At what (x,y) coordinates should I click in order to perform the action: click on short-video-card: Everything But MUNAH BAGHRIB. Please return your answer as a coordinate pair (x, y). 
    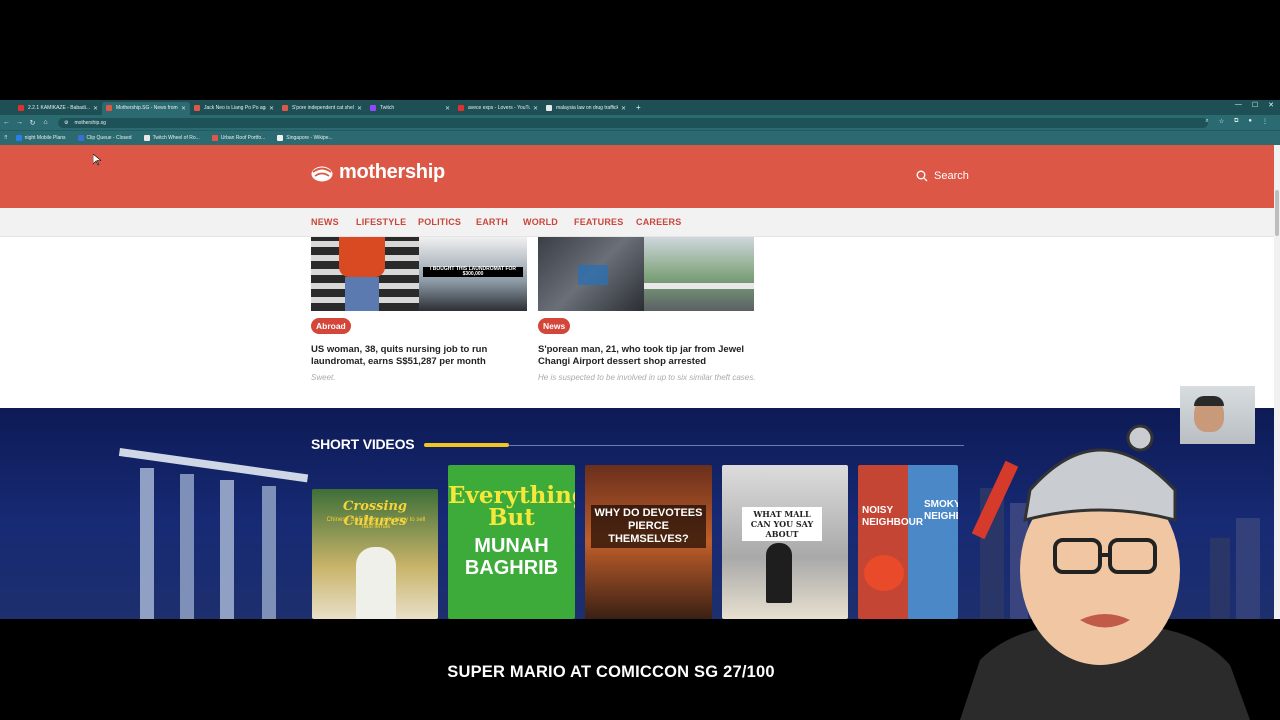
    Looking at the image, I should click on (511, 542).